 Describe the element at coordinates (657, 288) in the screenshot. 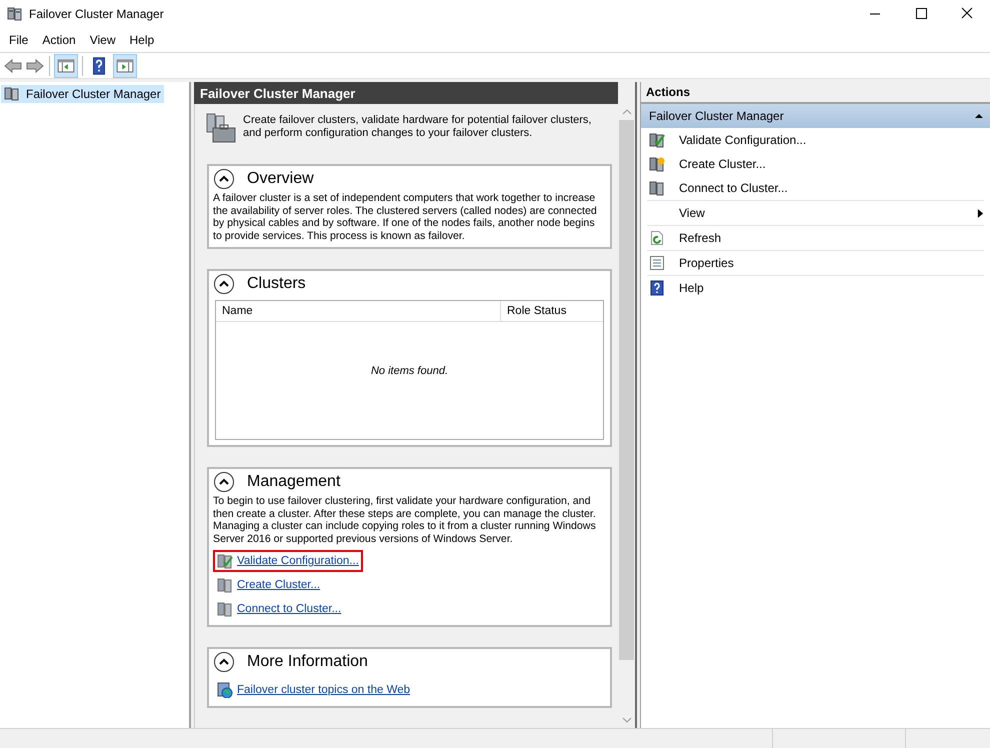

I see `help-icon` at that location.